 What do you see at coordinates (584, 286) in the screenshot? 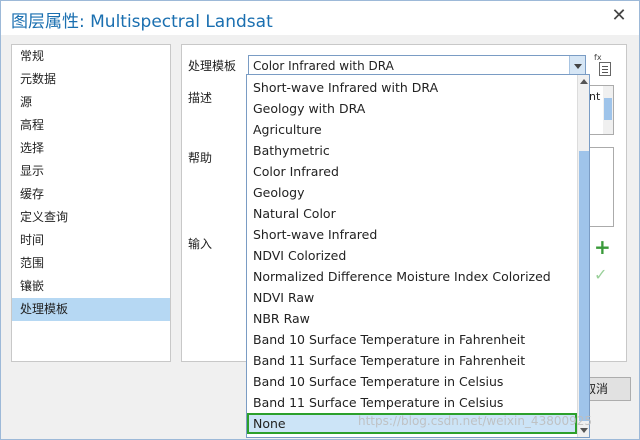
I see `dropdown-scroll-thumb` at bounding box center [584, 286].